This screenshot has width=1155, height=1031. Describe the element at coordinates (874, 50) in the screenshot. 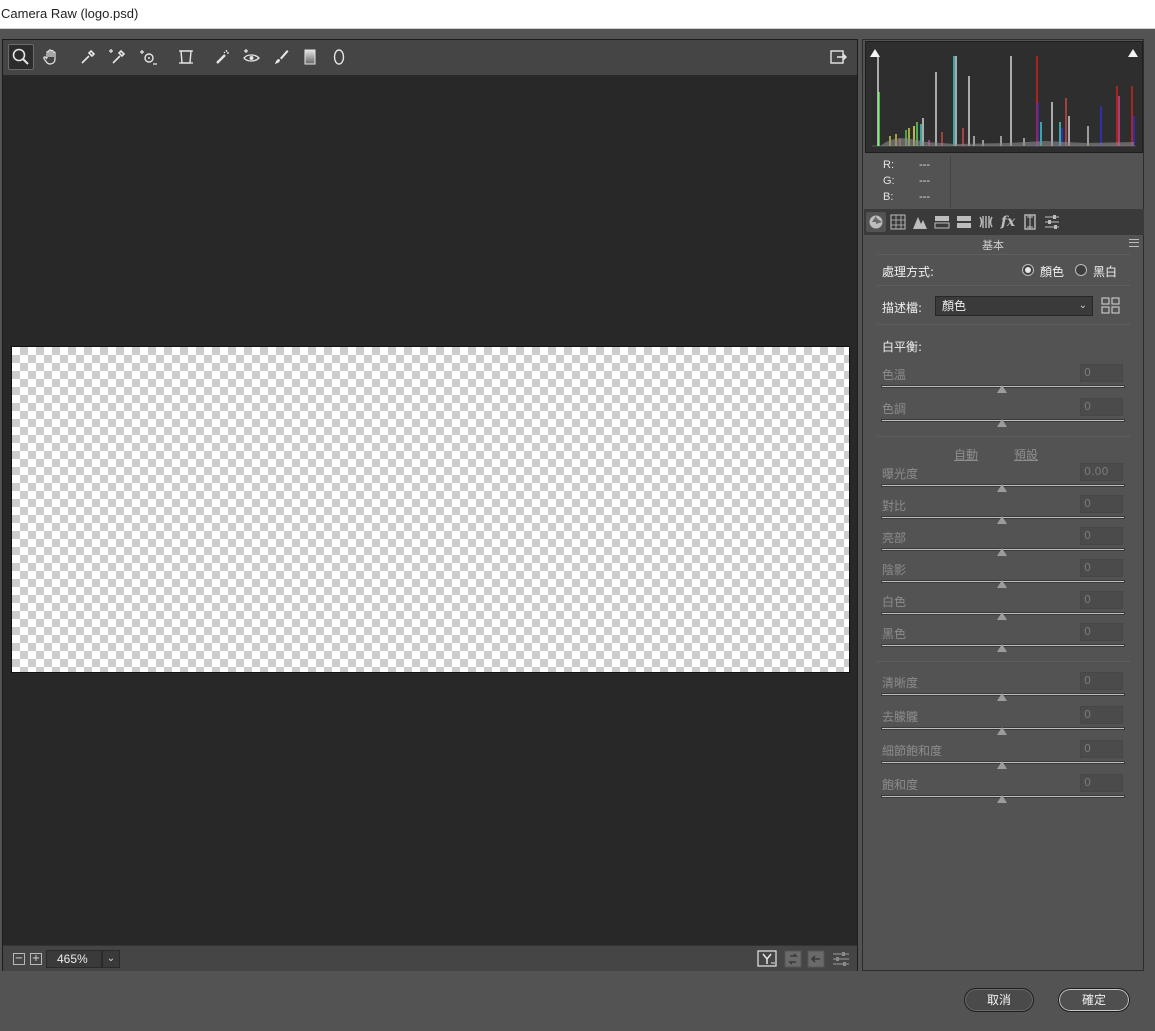

I see `shadow-clipping-warning-icon` at that location.